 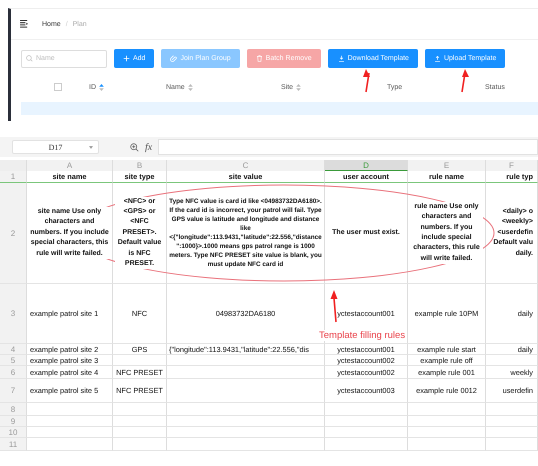 What do you see at coordinates (13, 314) in the screenshot?
I see `row-number: 3` at bounding box center [13, 314].